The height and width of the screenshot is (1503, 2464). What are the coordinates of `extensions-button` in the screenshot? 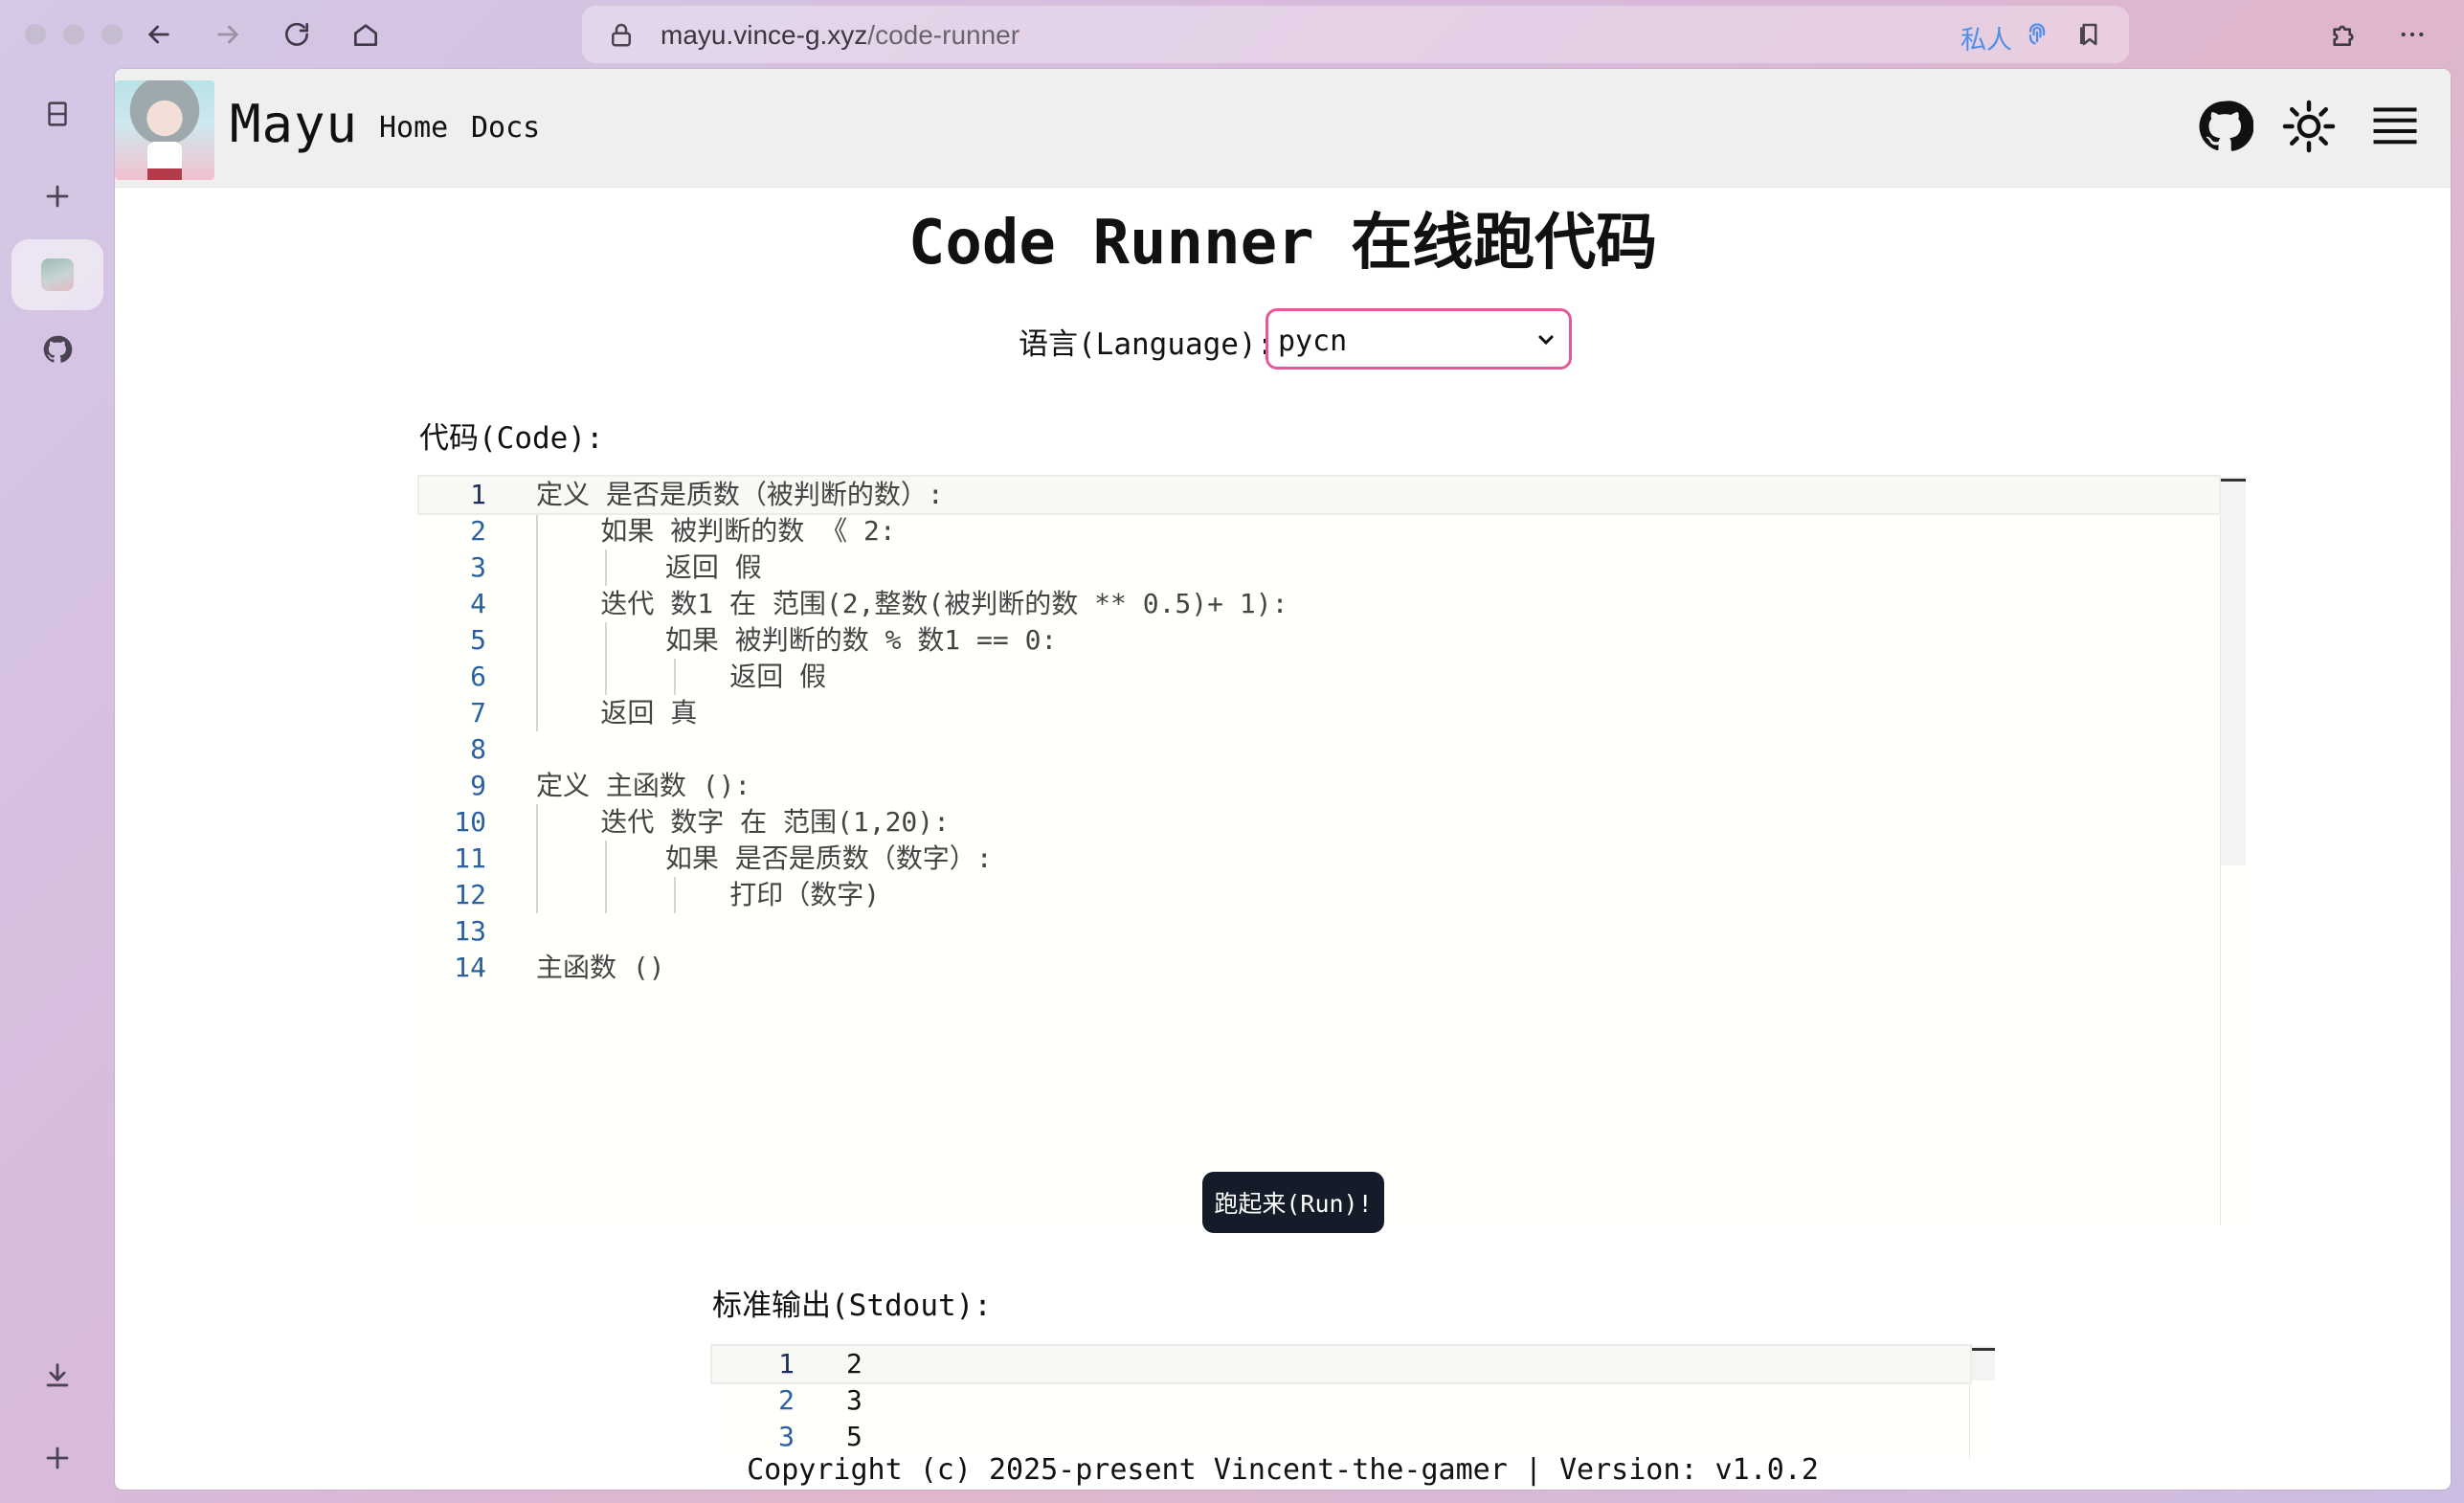 It's located at (2343, 34).